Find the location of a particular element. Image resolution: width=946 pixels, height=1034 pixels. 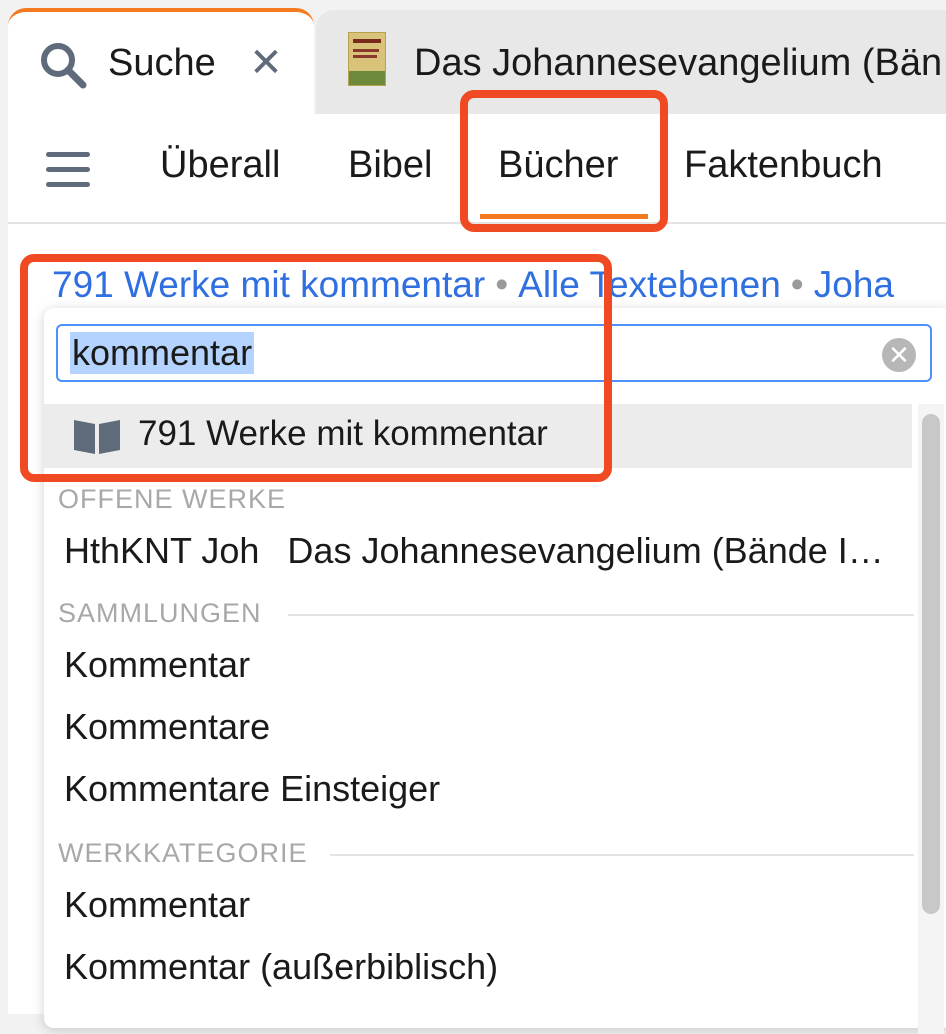

search-scope-nav: Überall Bibel Bücher Faktenbuch is located at coordinates (477, 169).